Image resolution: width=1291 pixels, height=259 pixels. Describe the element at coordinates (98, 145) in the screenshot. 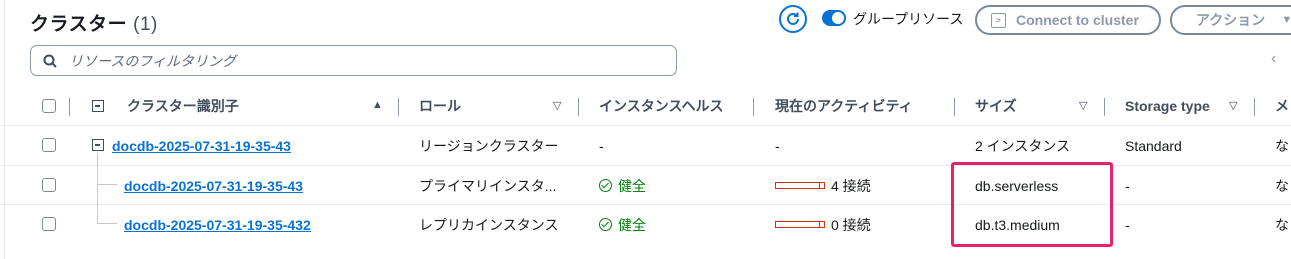

I see `collapse-icon` at that location.